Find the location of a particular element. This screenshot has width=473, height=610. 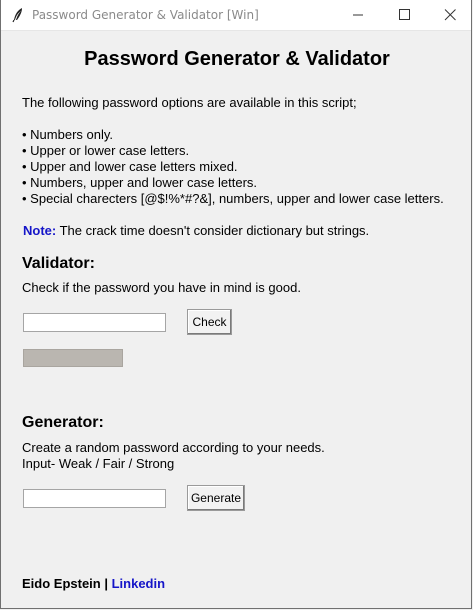

note-label: Note: is located at coordinates (40, 230).